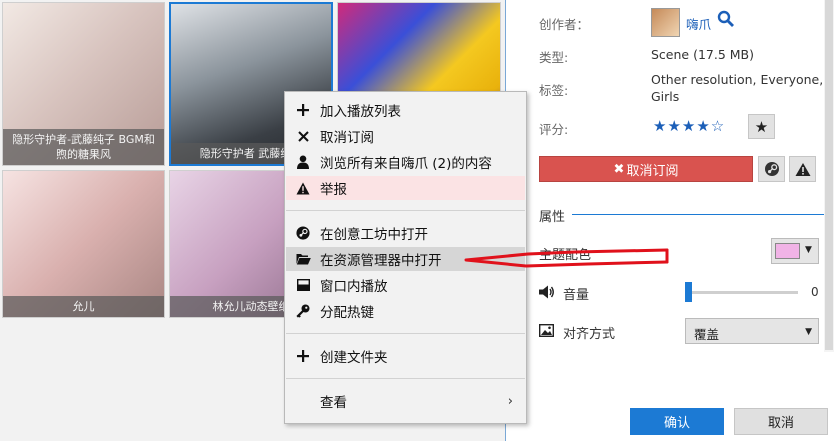 This screenshot has width=836, height=441. I want to click on menu-item-label: 浏览所有来自嗨爪 (2)的内容, so click(406, 164).